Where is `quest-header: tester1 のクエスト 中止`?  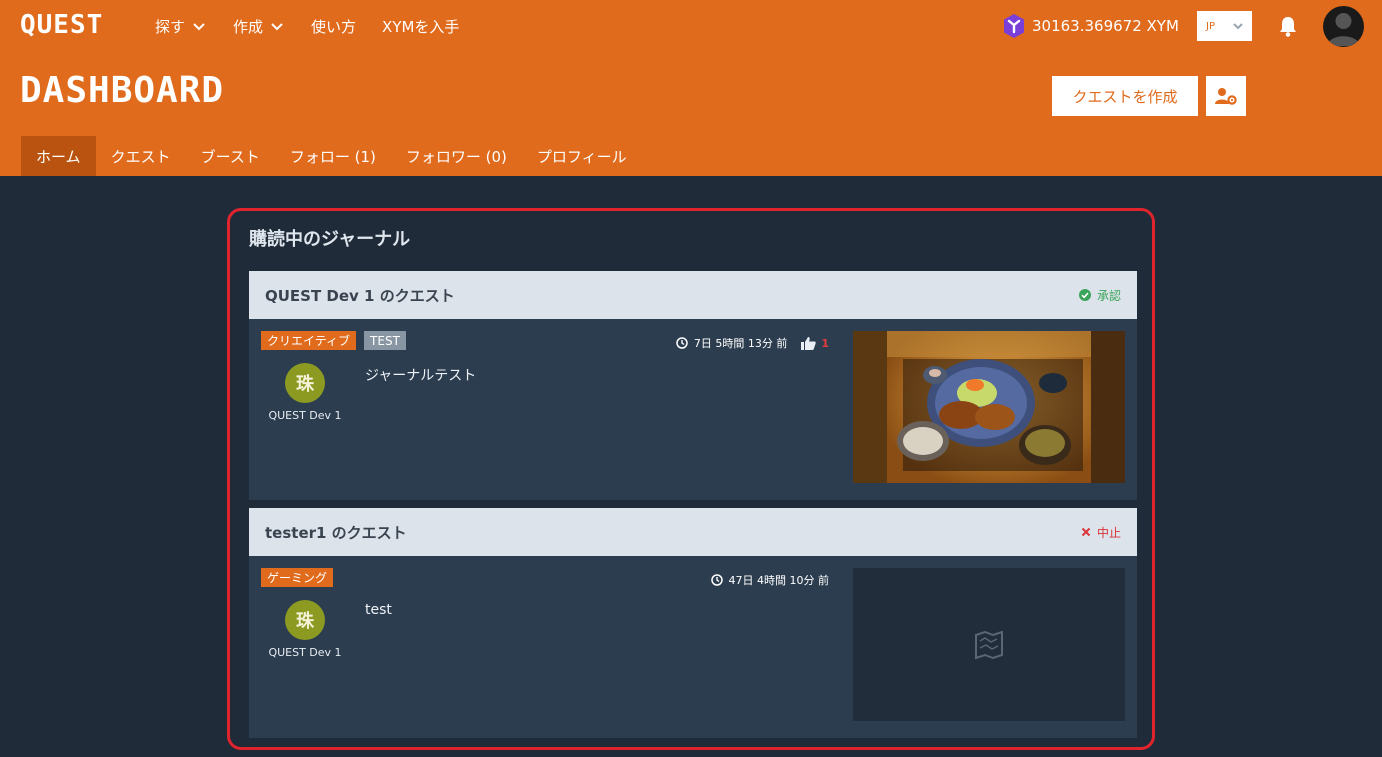 quest-header: tester1 のクエスト 中止 is located at coordinates (693, 532).